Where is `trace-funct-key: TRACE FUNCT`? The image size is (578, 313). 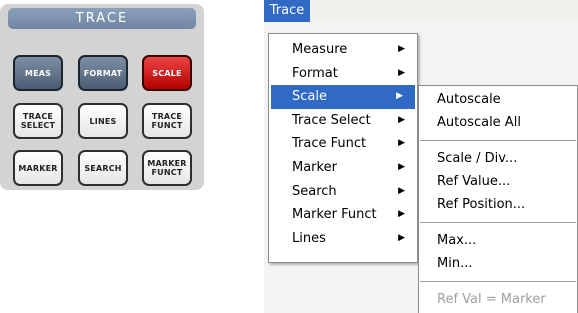
trace-funct-key: TRACE FUNCT is located at coordinates (167, 121).